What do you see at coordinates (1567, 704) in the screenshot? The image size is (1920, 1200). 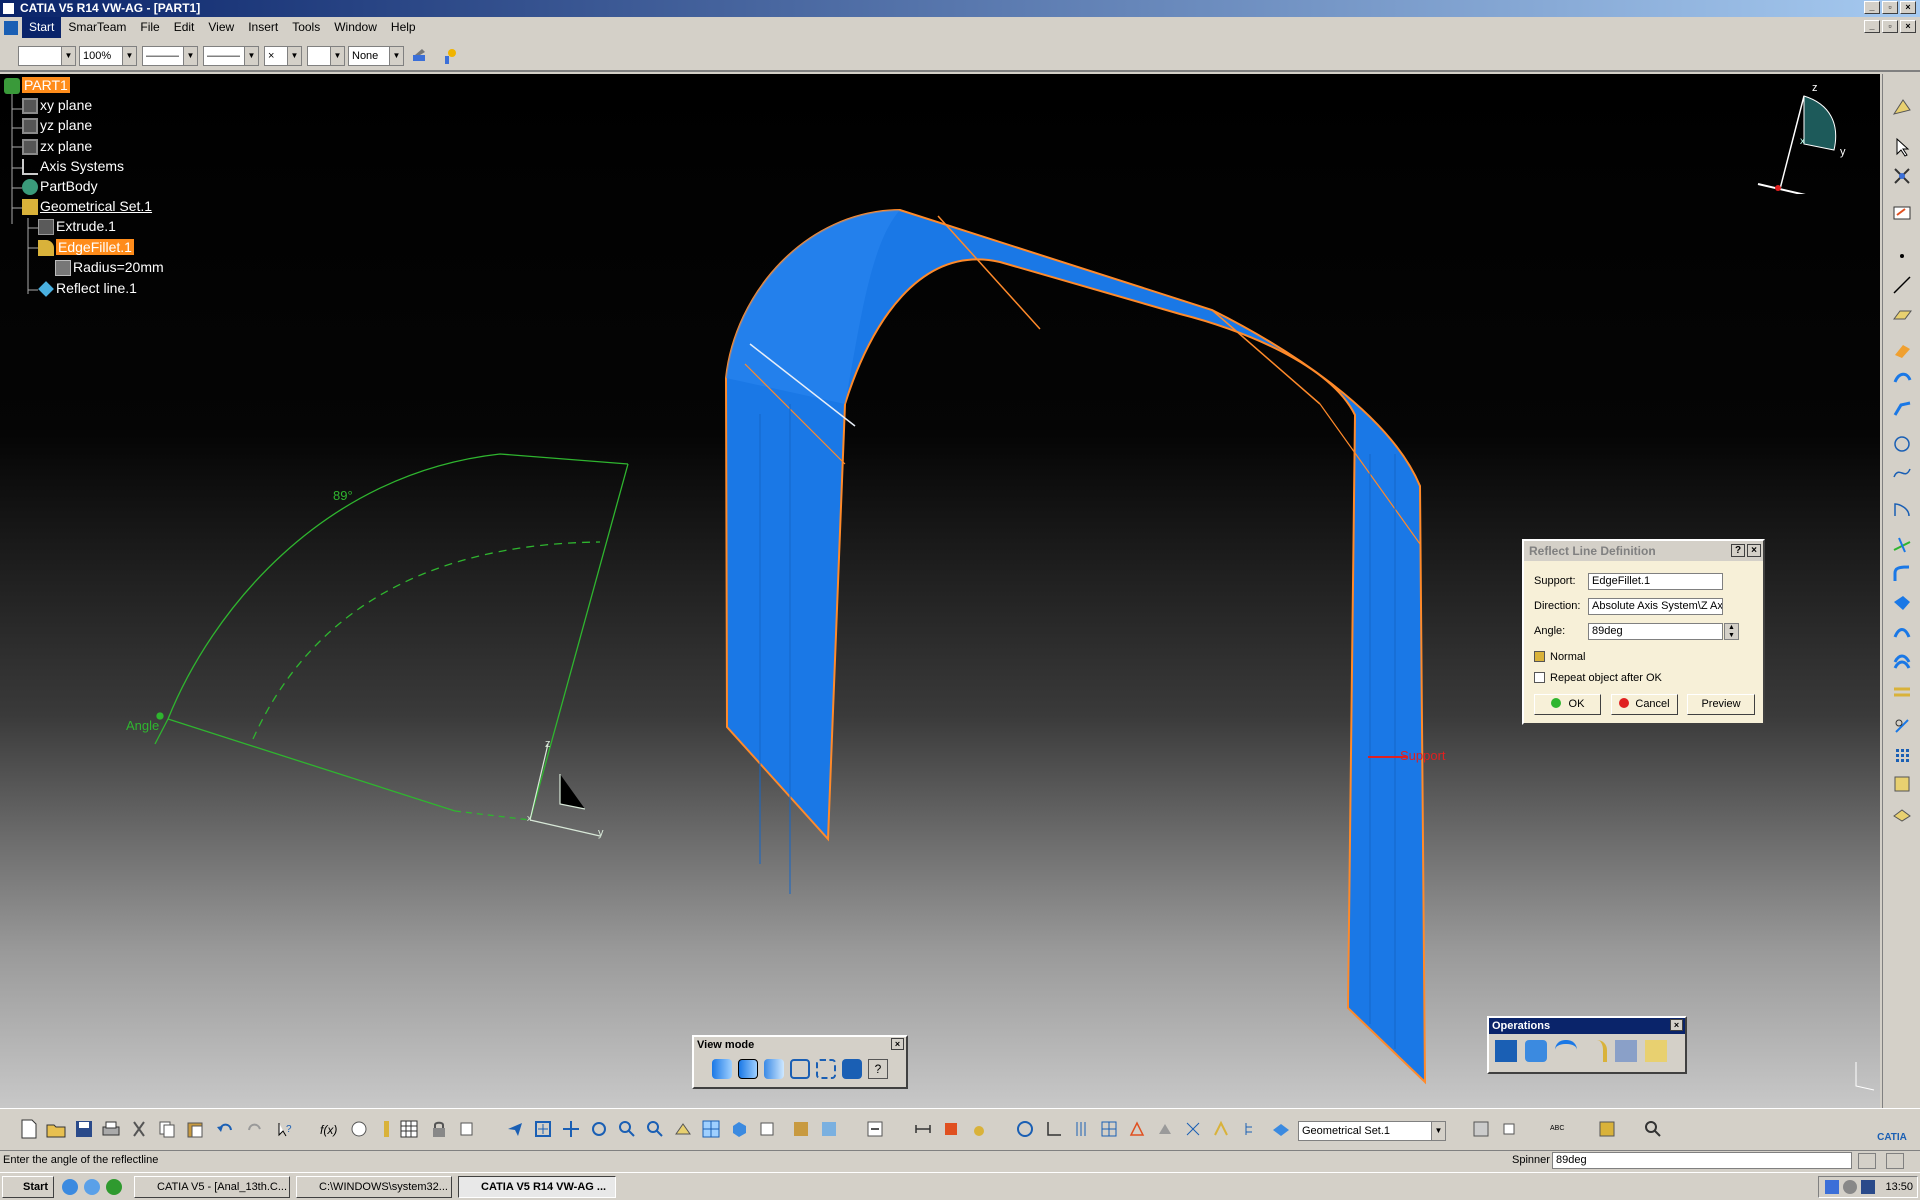 I see `ok-button: OK` at bounding box center [1567, 704].